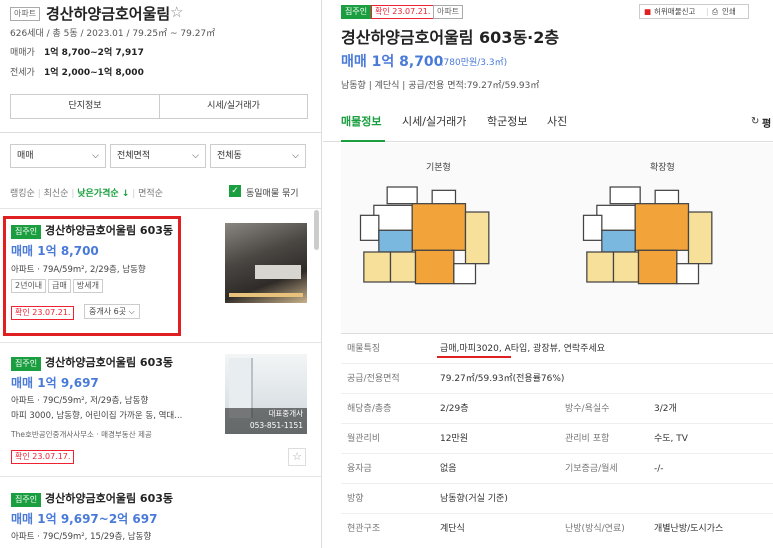 This screenshot has height=548, width=773. I want to click on building-select: 전체동 ⌵, so click(258, 156).